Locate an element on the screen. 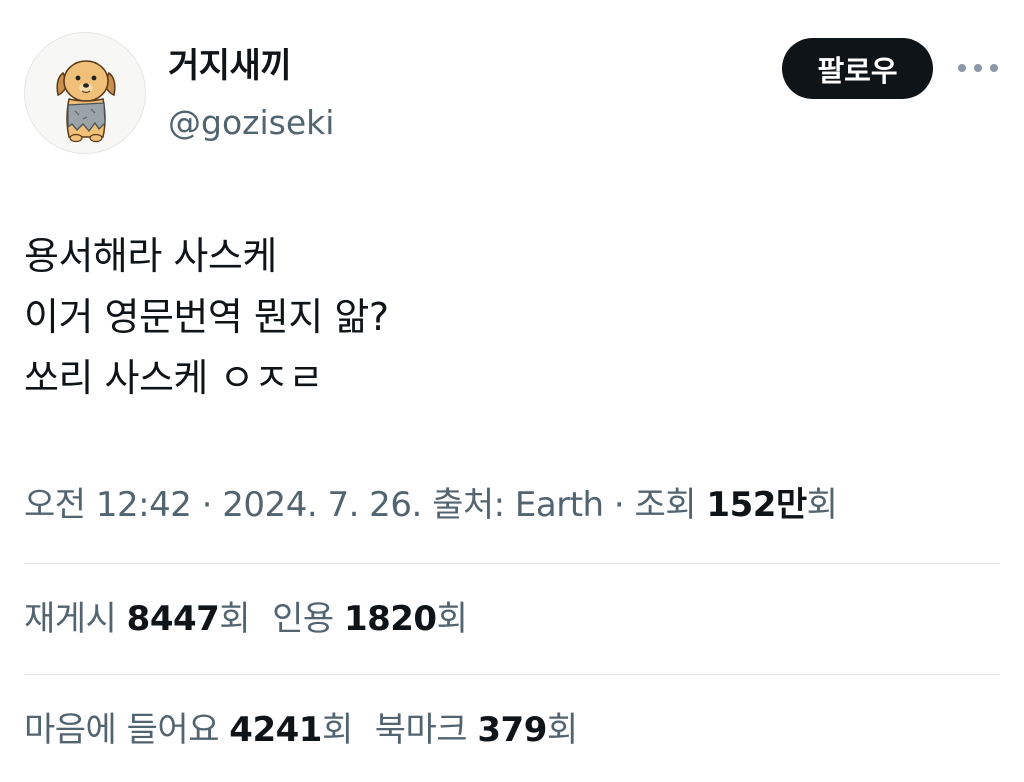  stats-row-engagement: 재게시 8447회 인용 1820회 is located at coordinates (246, 619).